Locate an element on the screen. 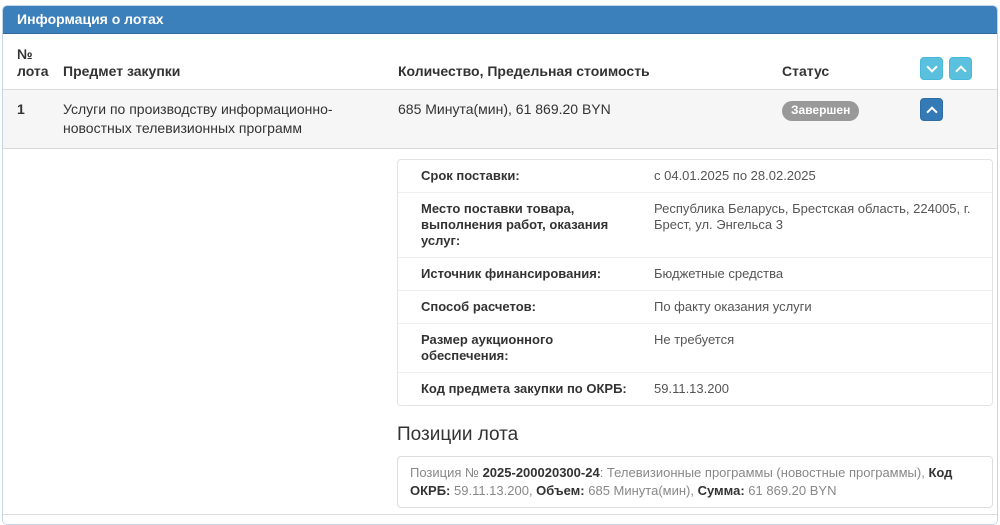  lot-positions-heading: Позиции лота is located at coordinates (458, 434).